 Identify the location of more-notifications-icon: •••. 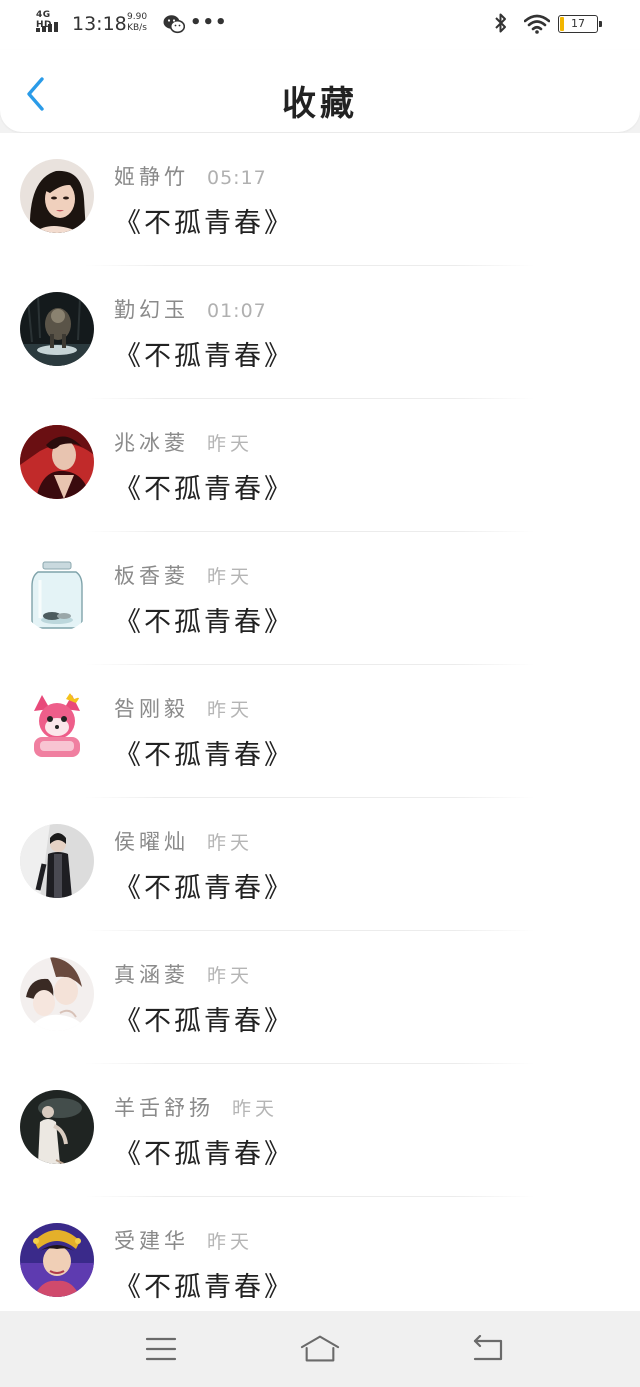
(209, 22).